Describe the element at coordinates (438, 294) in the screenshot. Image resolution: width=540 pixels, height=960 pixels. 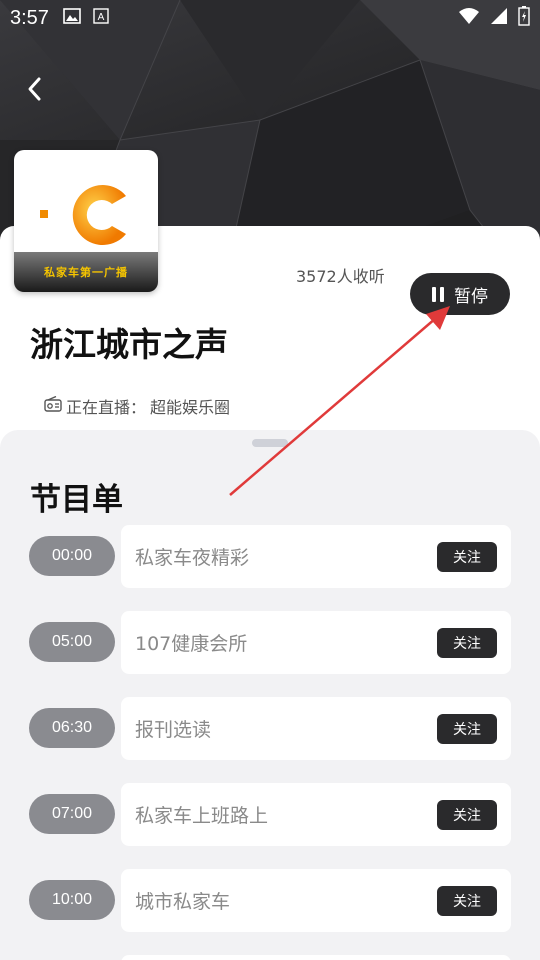
I see `pause-icon` at that location.